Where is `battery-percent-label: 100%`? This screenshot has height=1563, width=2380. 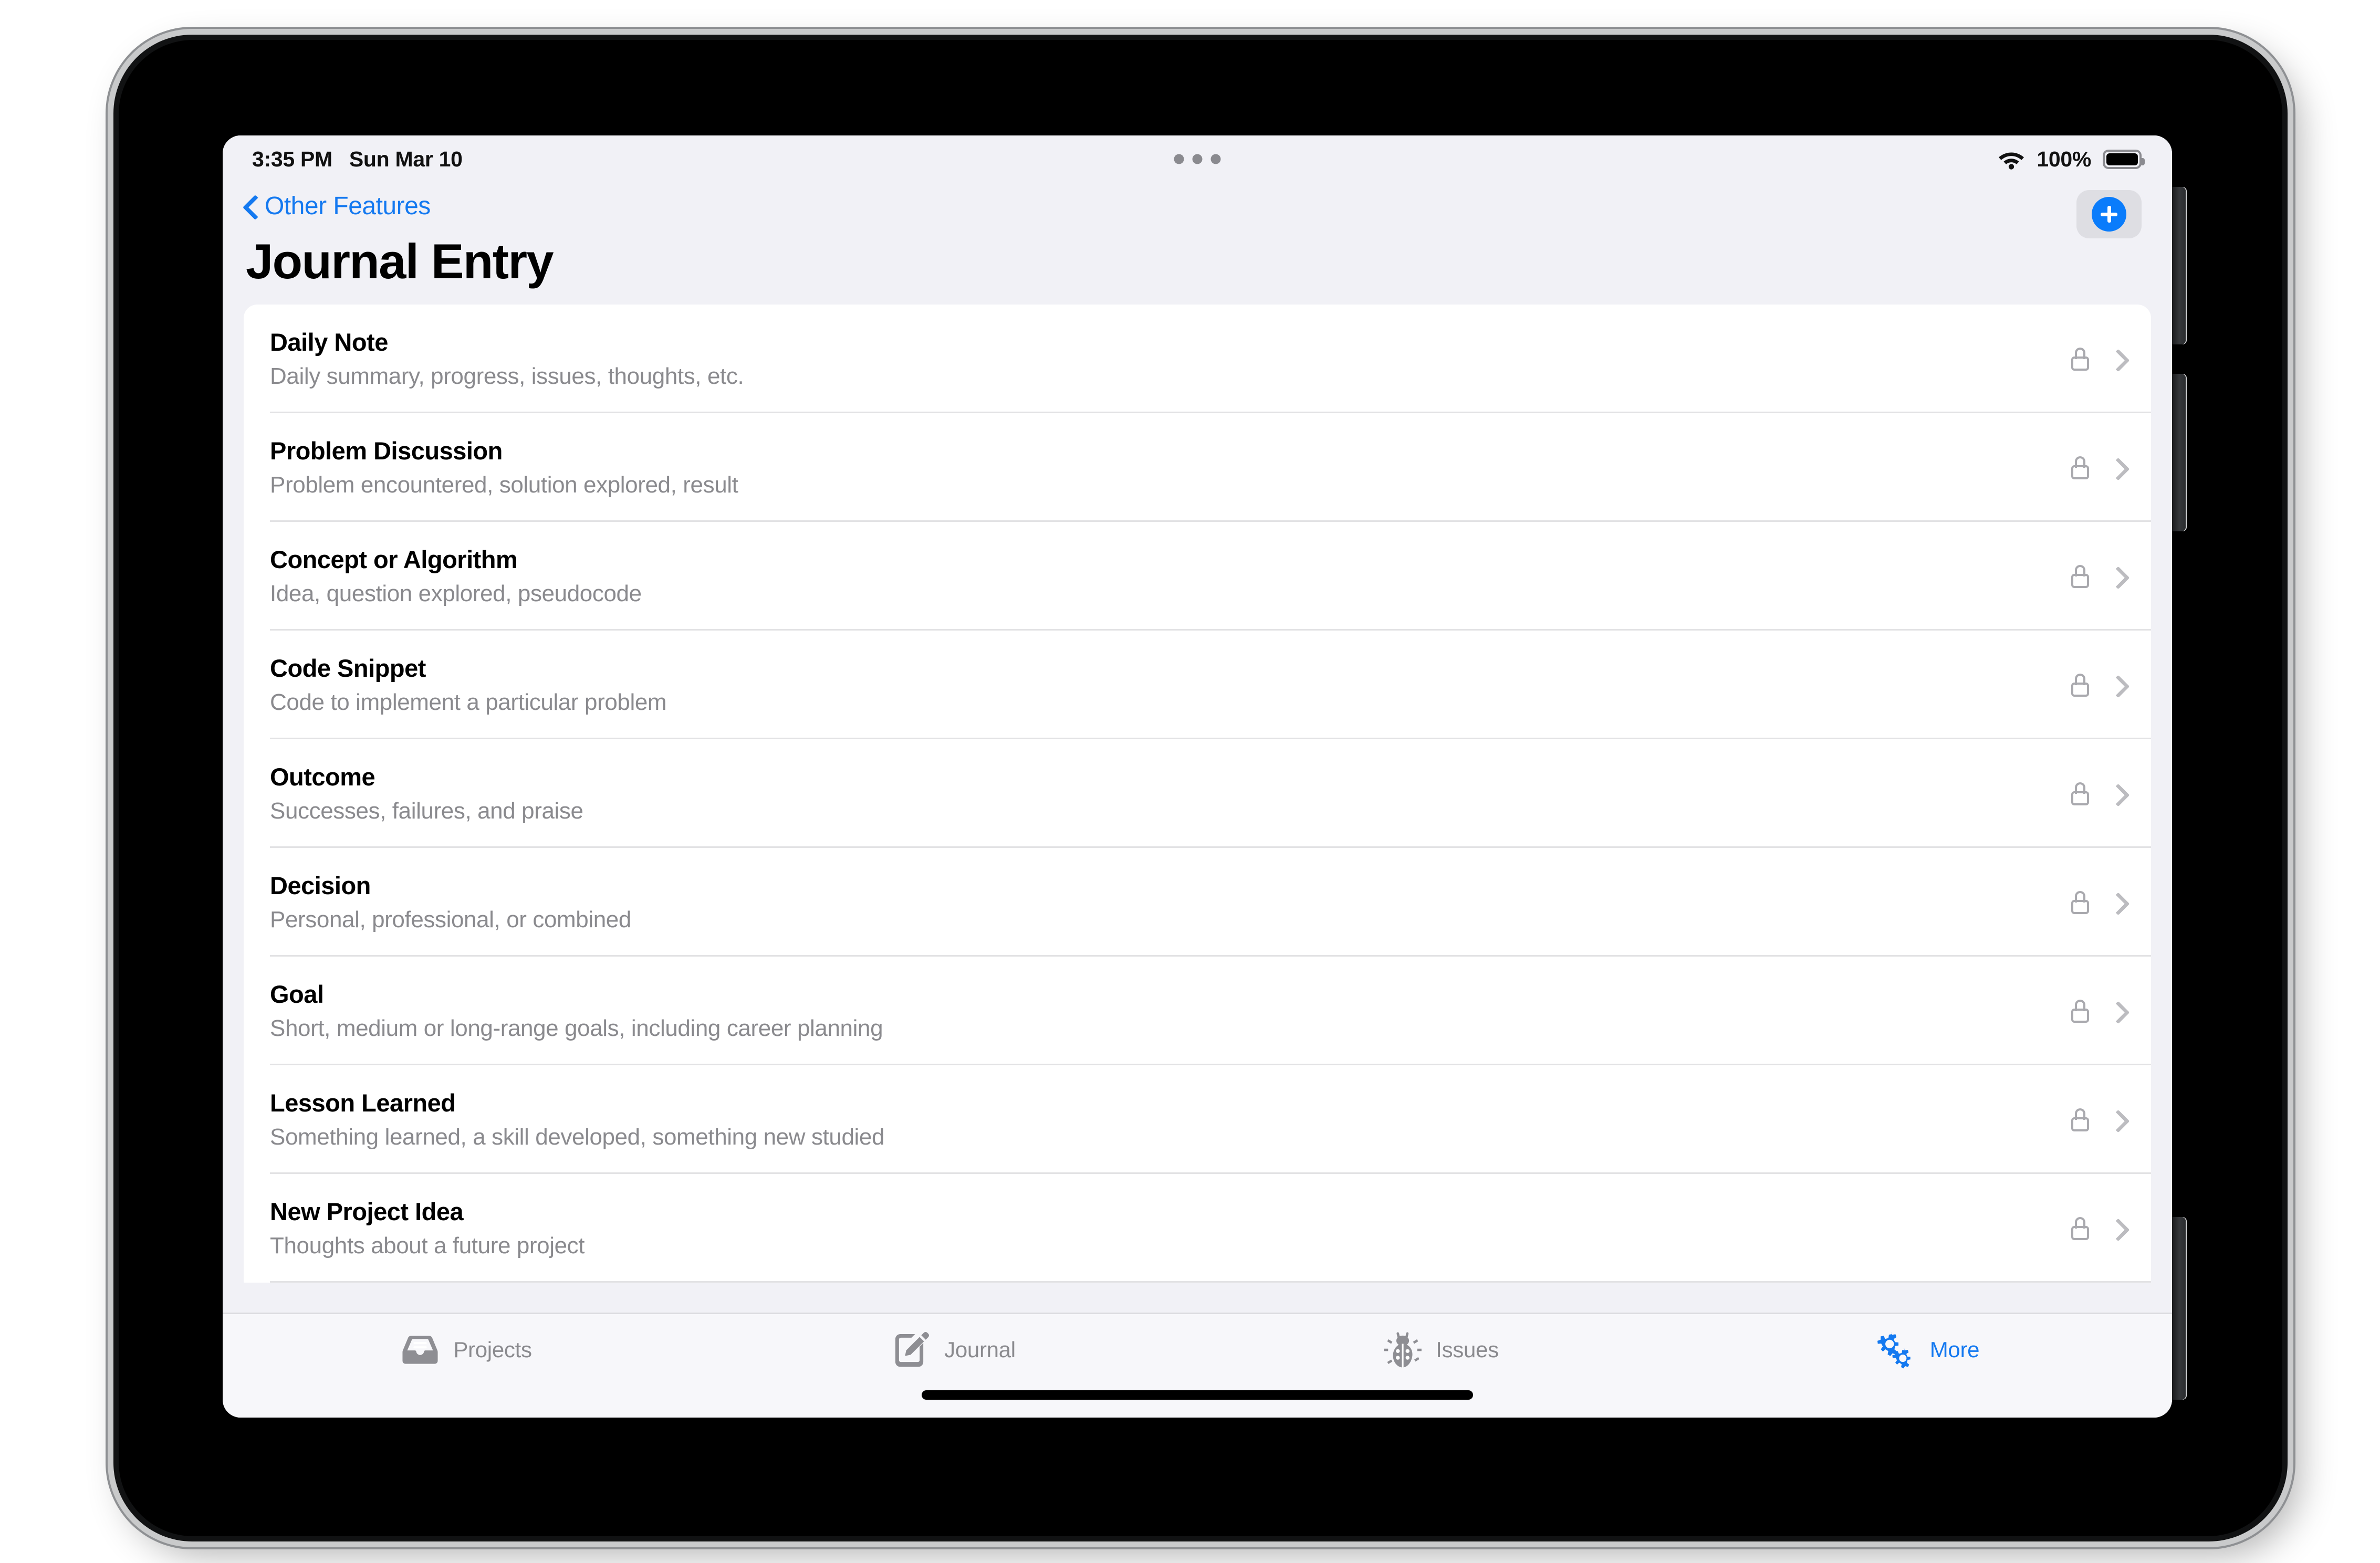 battery-percent-label: 100% is located at coordinates (2064, 158).